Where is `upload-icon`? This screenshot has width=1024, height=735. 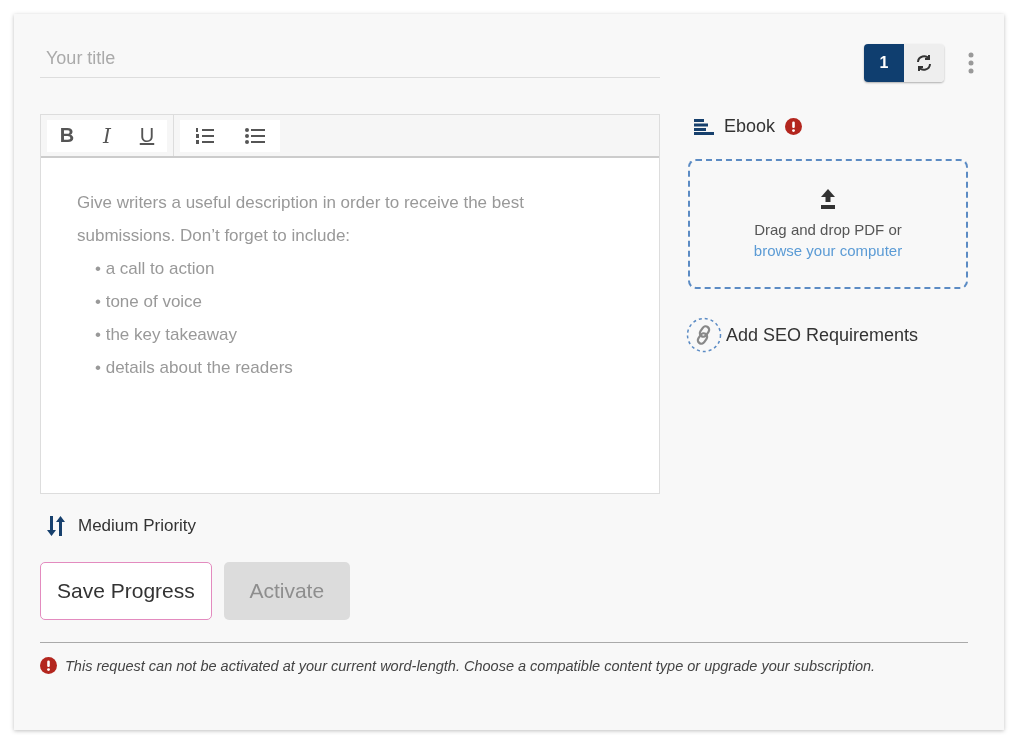 upload-icon is located at coordinates (828, 199).